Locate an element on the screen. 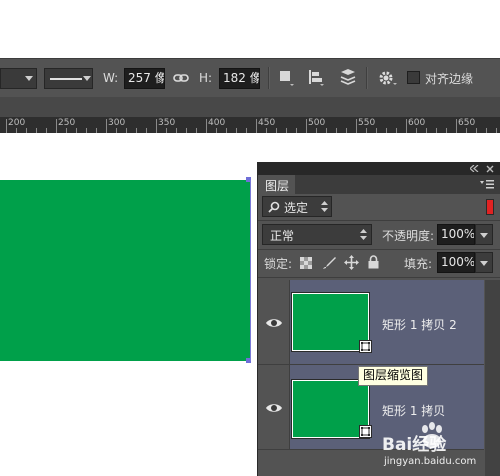 This screenshot has height=476, width=500. blend-mode-dropdown: 正常 is located at coordinates (317, 234).